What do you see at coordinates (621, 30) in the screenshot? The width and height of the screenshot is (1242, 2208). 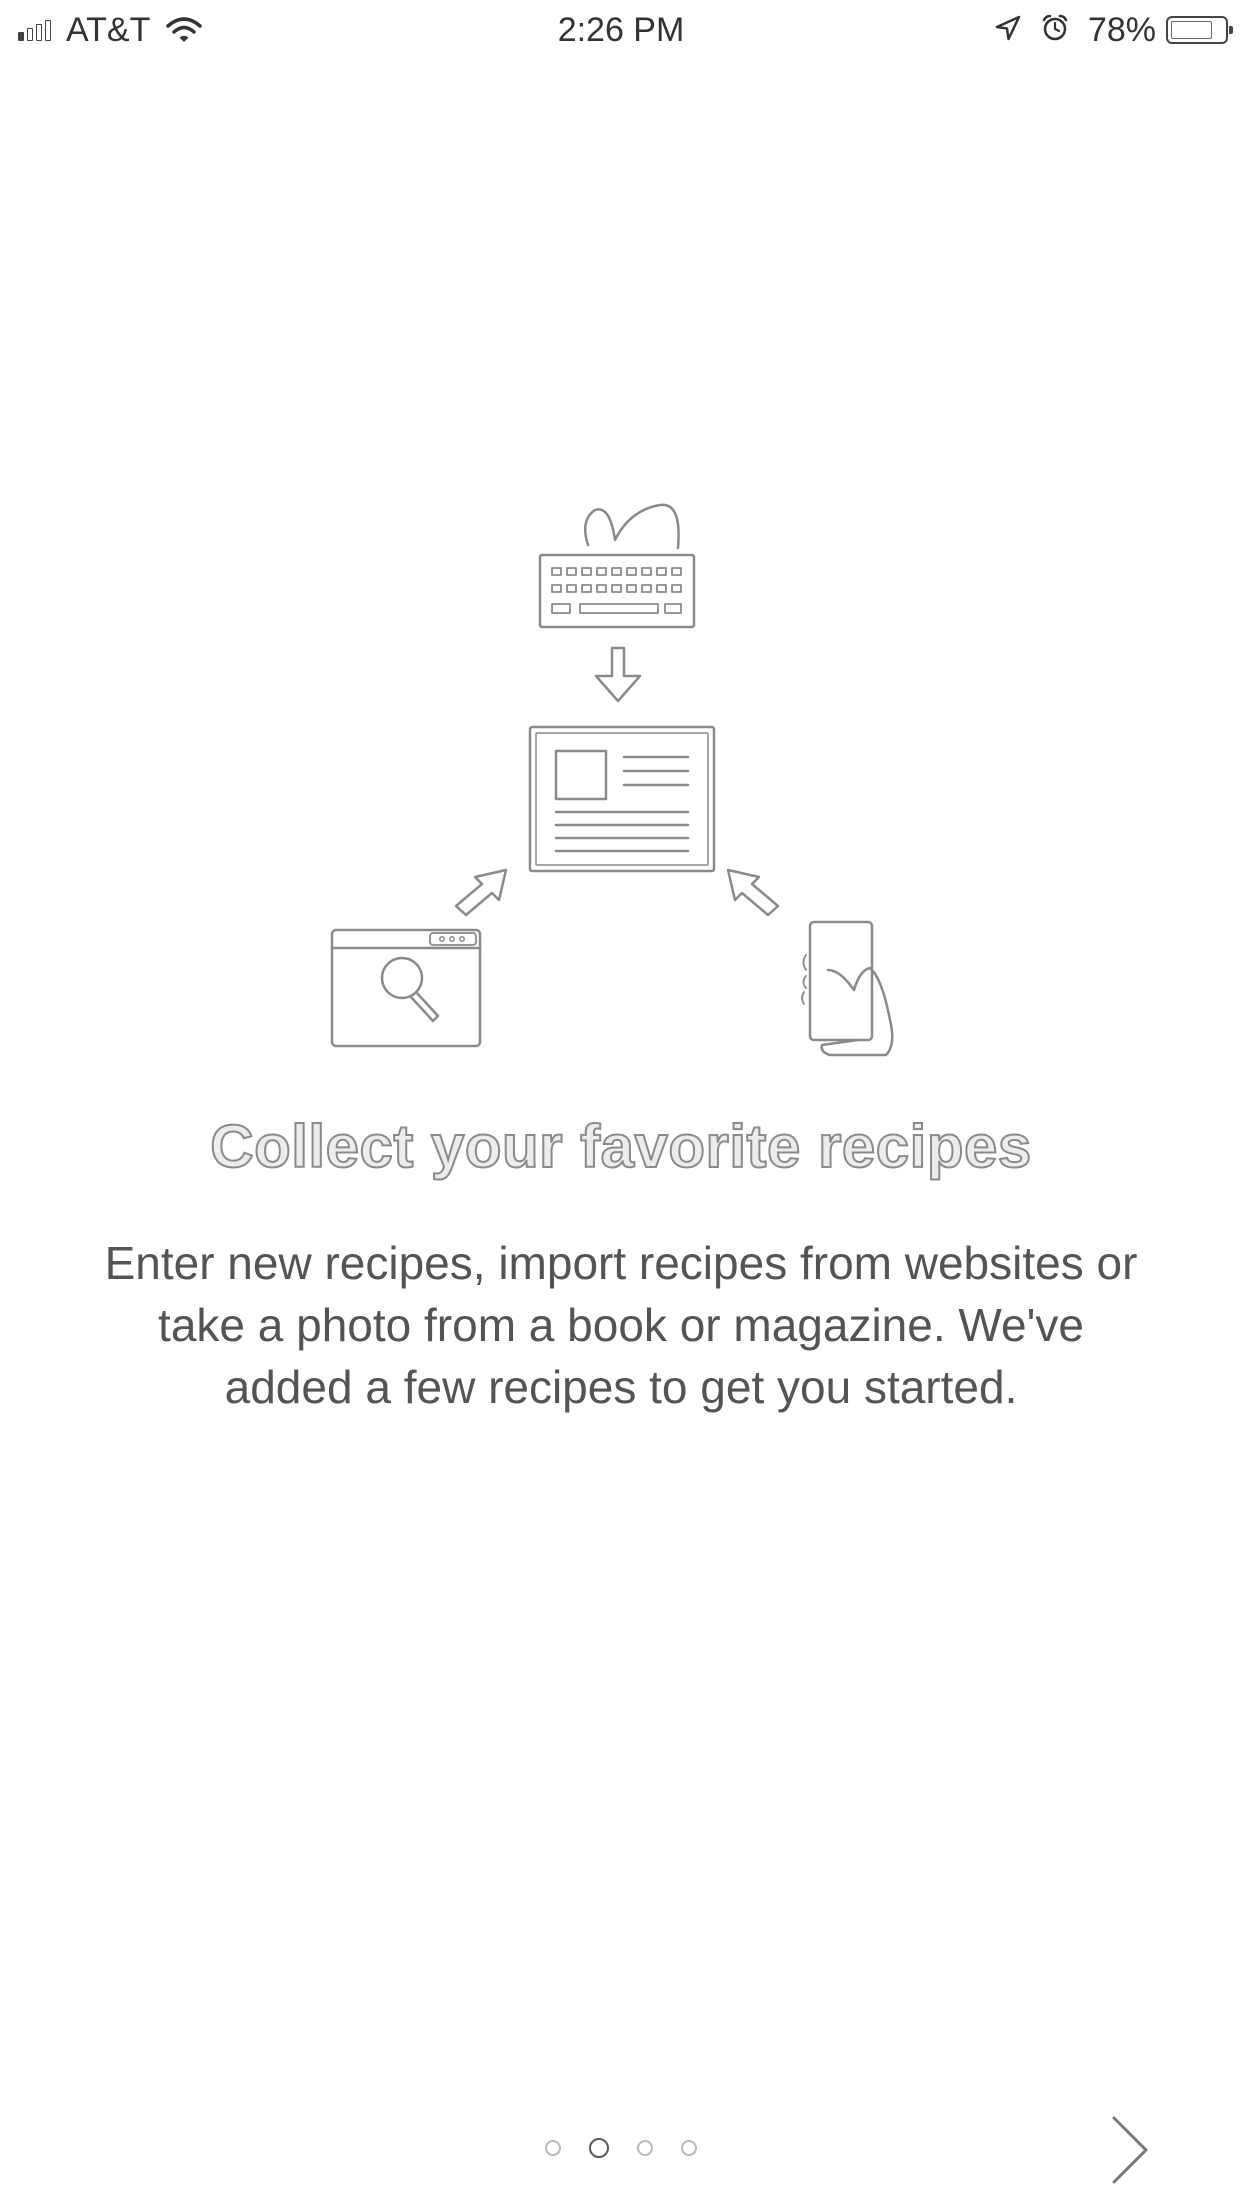 I see `status-bar: AT&T 2:26 PM 78%` at bounding box center [621, 30].